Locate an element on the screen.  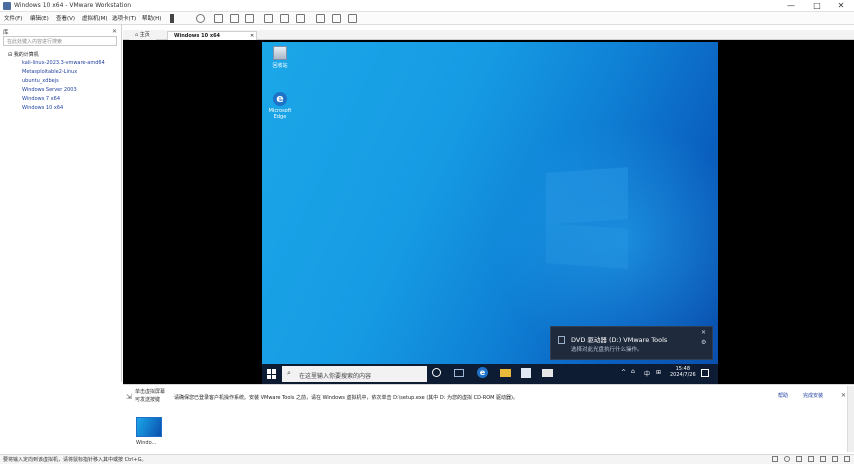
tab-home: ⌂ 主页 is located at coordinates (142, 35).